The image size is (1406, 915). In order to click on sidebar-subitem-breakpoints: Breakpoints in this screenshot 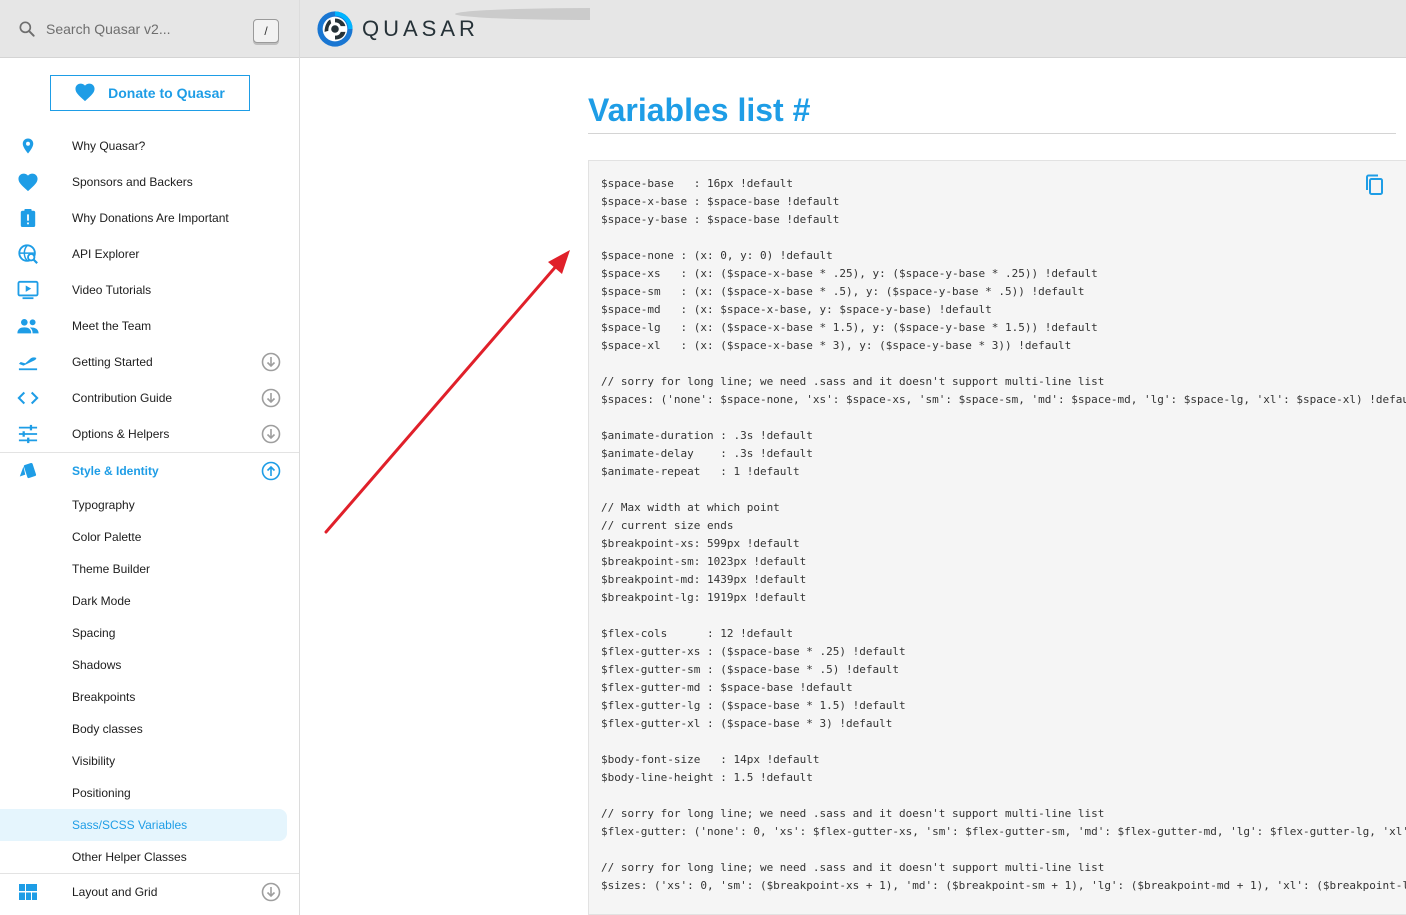, I will do `click(149, 697)`.